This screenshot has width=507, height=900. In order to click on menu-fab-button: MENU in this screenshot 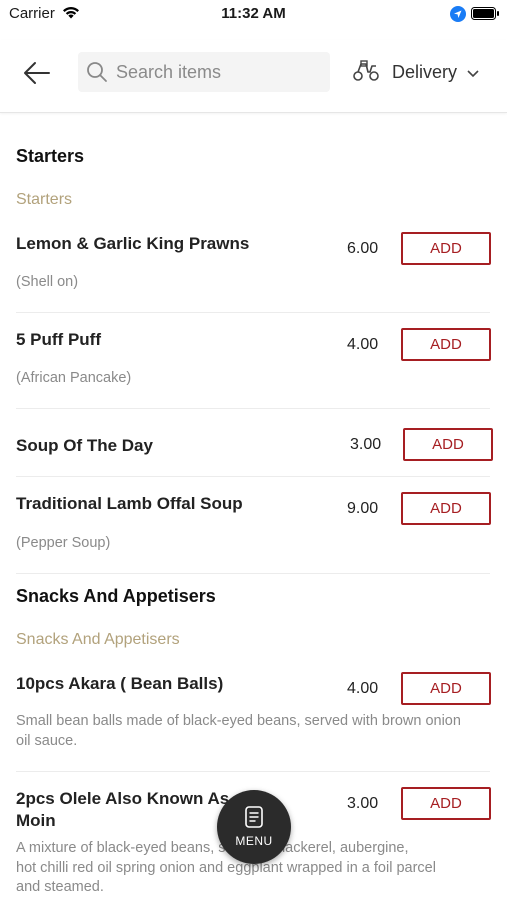, I will do `click(254, 827)`.